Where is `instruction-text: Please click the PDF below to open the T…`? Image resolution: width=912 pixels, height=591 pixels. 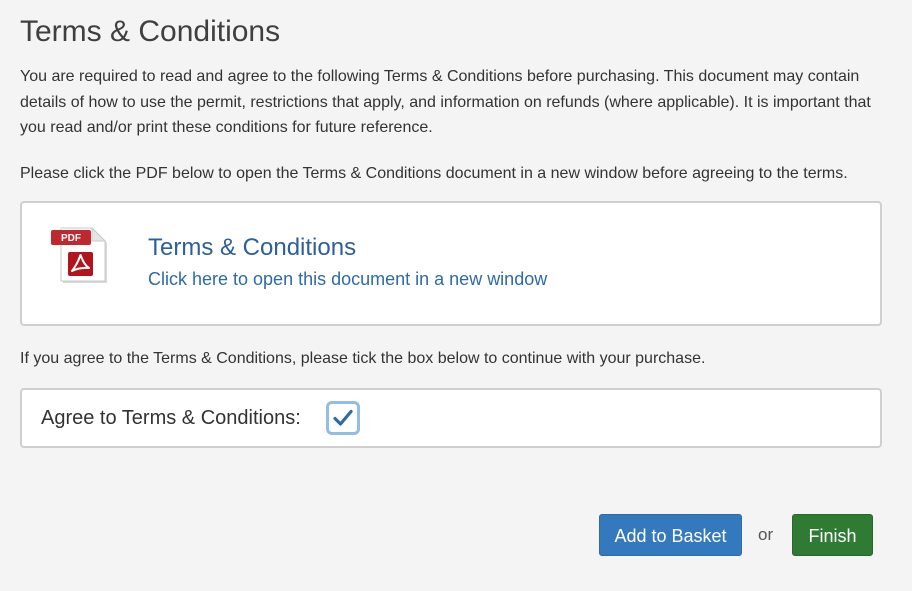
instruction-text: Please click the PDF below to open the T… is located at coordinates (434, 173).